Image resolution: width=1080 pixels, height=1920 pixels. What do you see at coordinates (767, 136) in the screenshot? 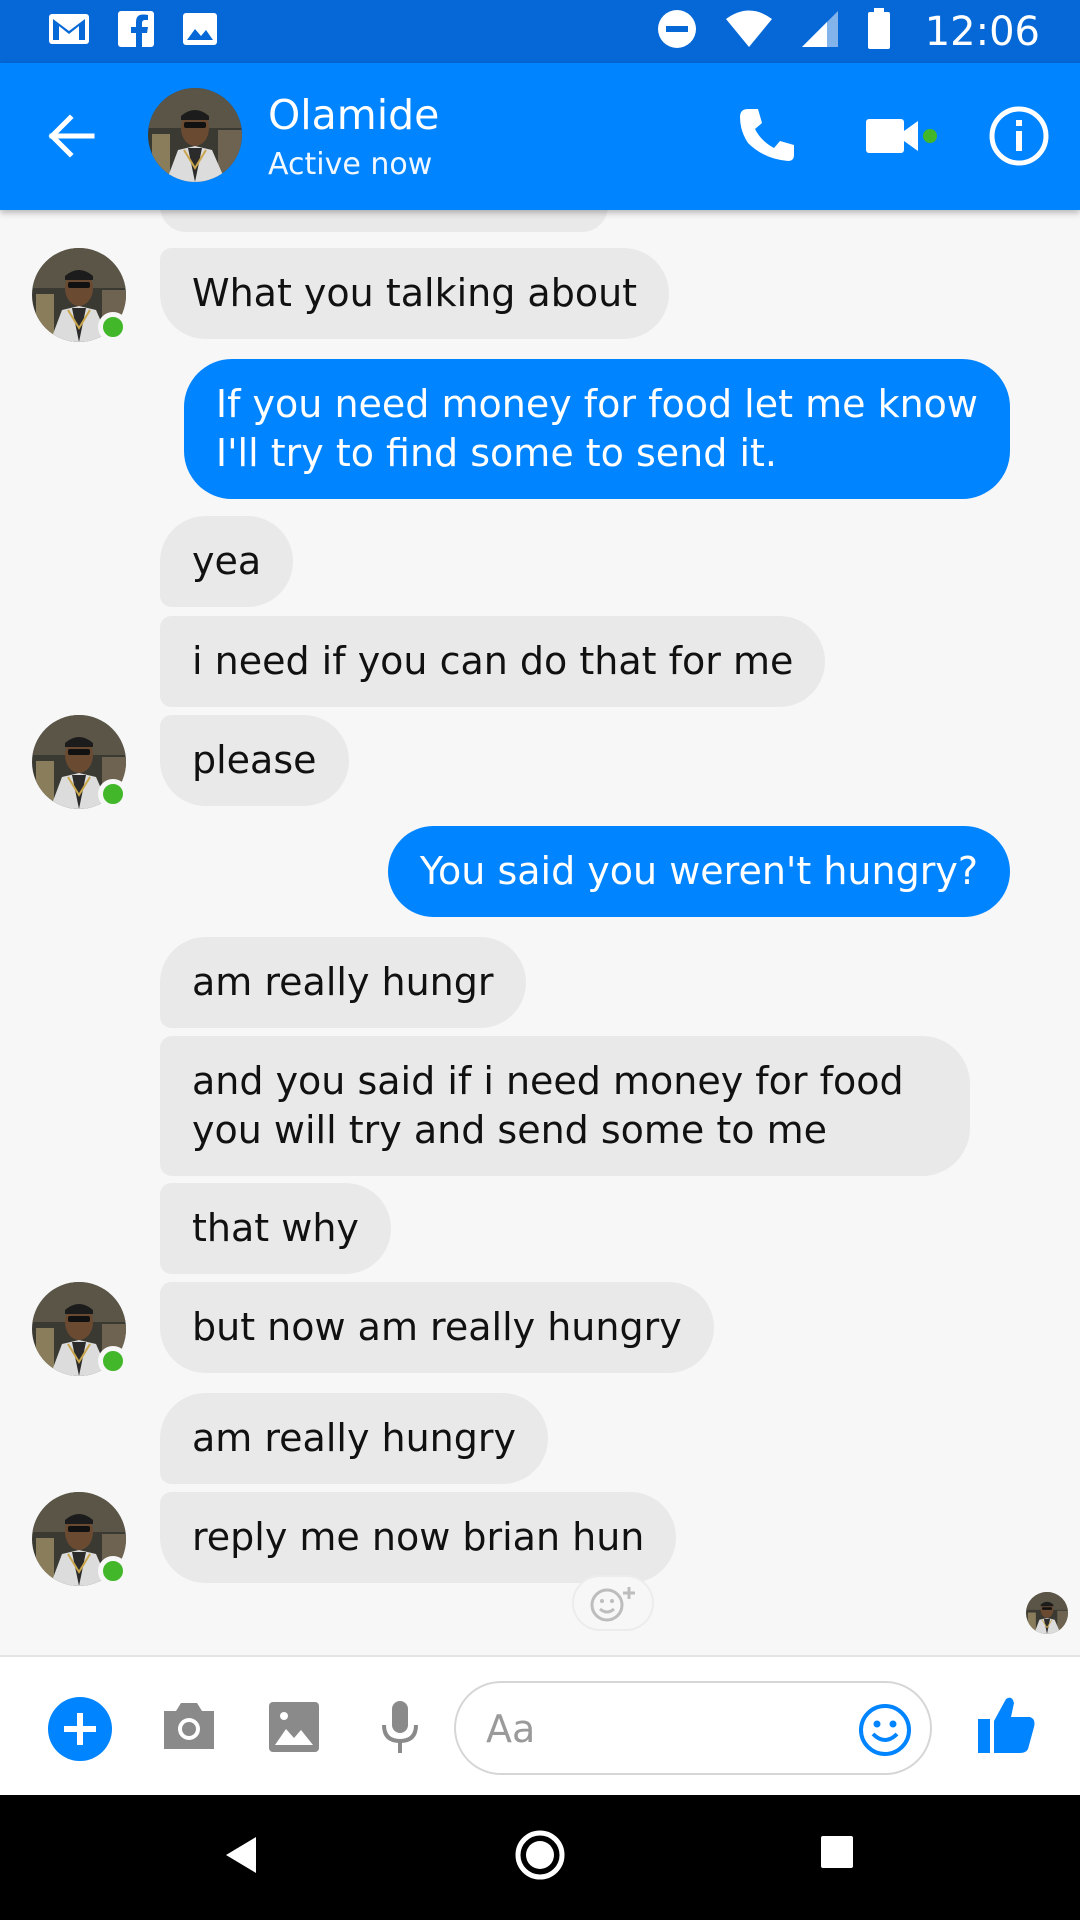
I see `phone-icon` at bounding box center [767, 136].